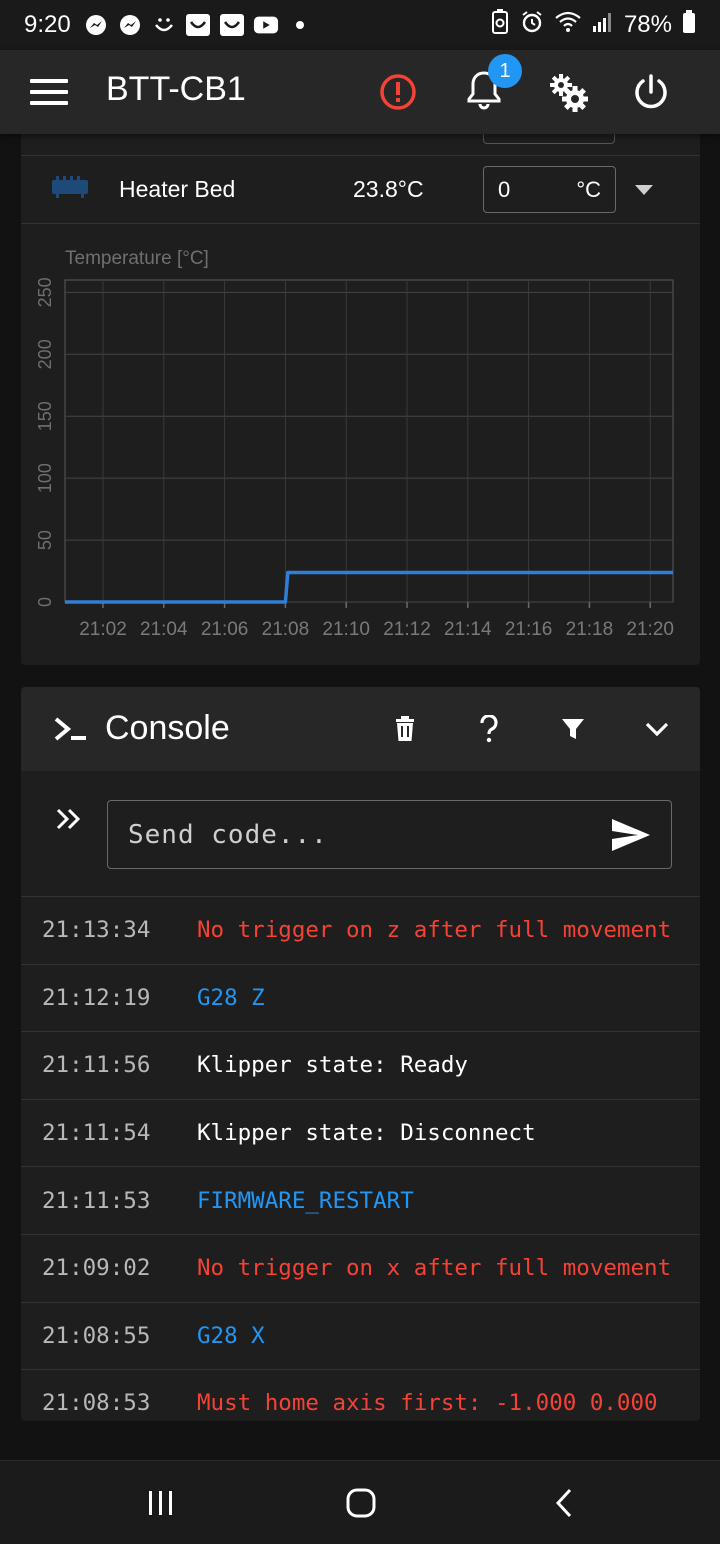 The height and width of the screenshot is (1544, 720). Describe the element at coordinates (532, 25) in the screenshot. I see `alarm-icon` at that location.